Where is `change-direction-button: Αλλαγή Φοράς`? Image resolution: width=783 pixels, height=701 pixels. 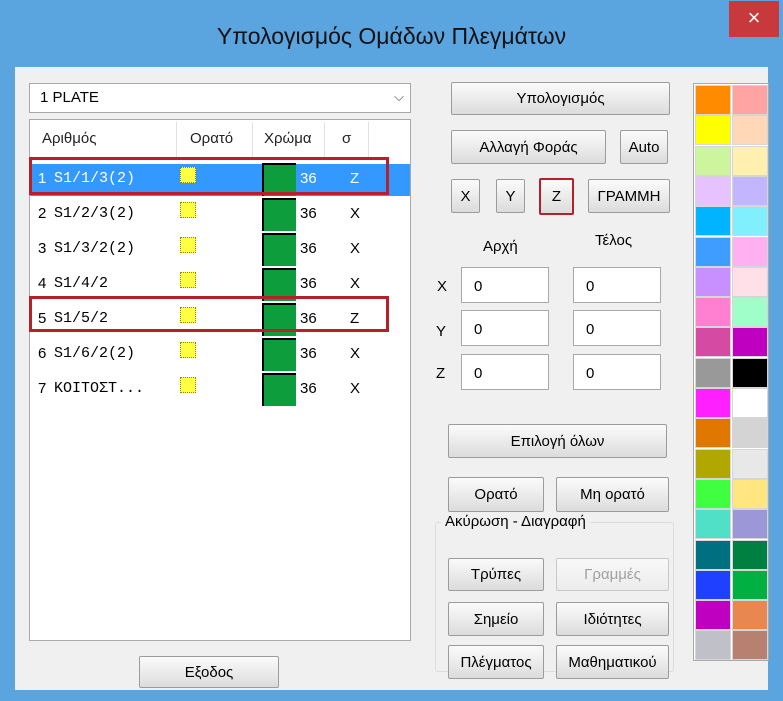 change-direction-button: Αλλαγή Φοράς is located at coordinates (528, 147).